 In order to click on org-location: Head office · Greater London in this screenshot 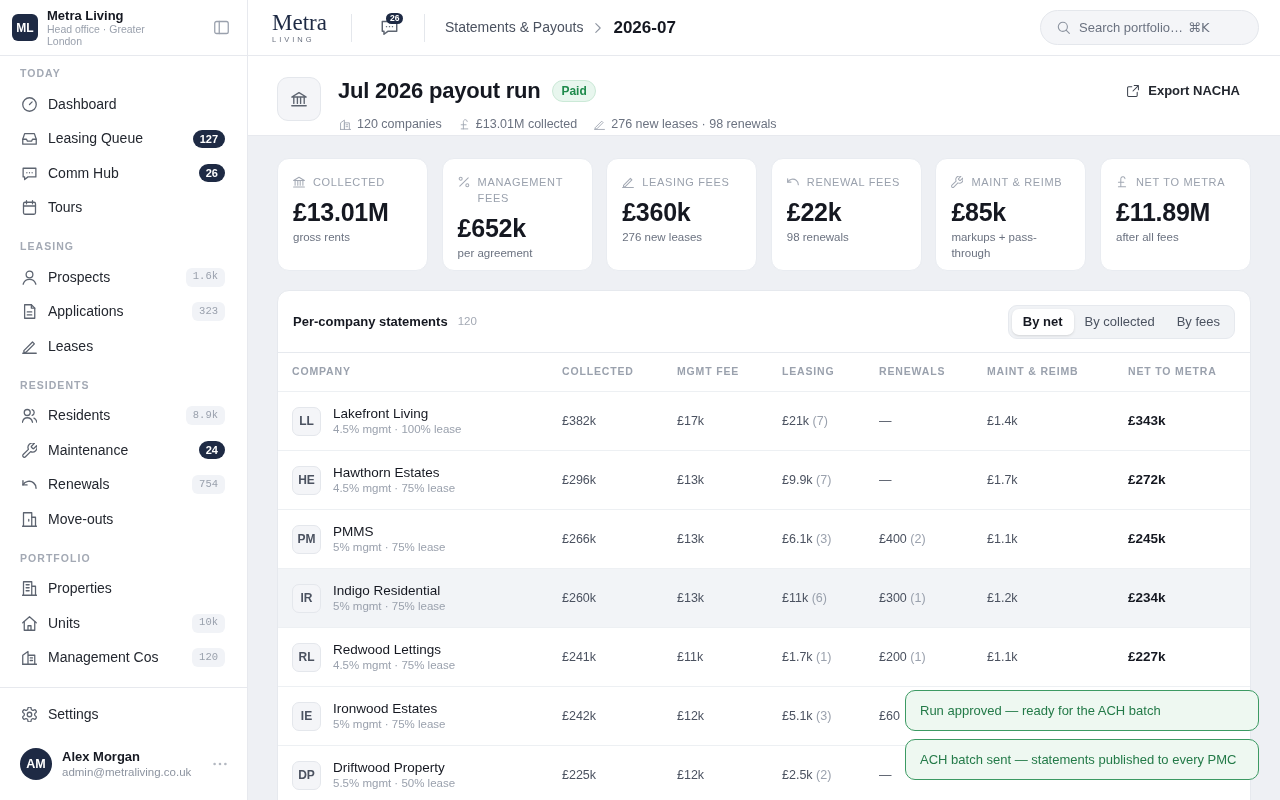, I will do `click(96, 35)`.